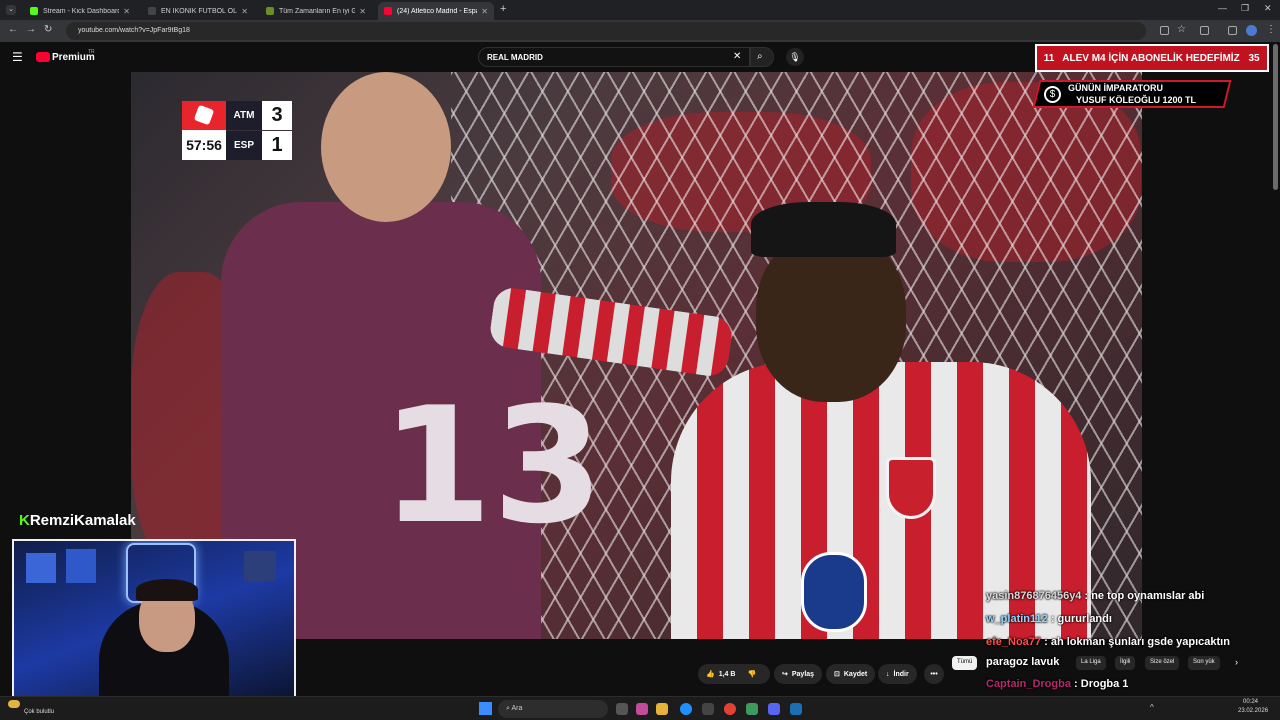 The width and height of the screenshot is (1280, 720). What do you see at coordinates (855, 674) in the screenshot?
I see `save-label: Kaydet` at bounding box center [855, 674].